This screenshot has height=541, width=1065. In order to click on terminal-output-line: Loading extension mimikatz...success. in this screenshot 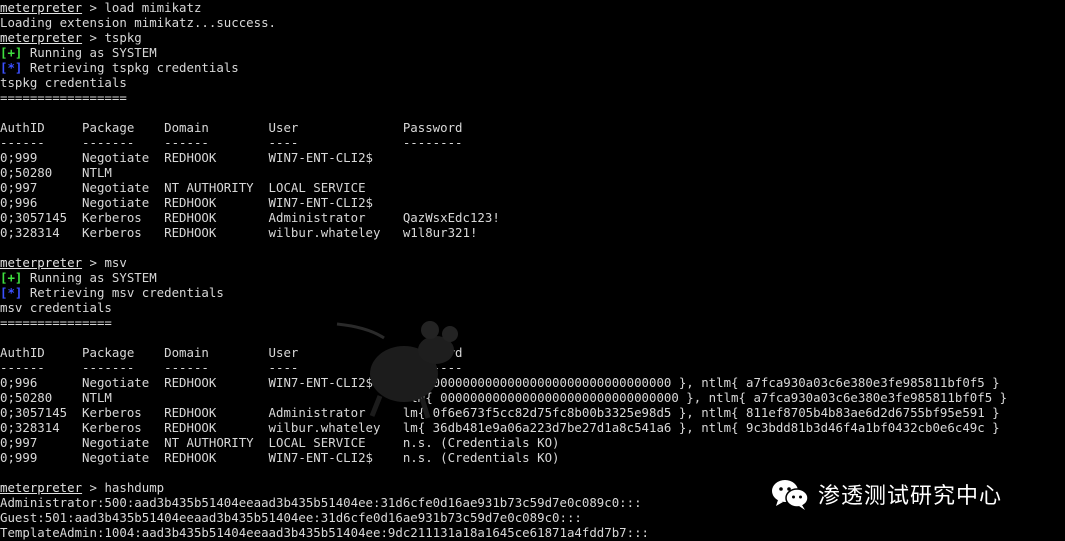, I will do `click(138, 22)`.